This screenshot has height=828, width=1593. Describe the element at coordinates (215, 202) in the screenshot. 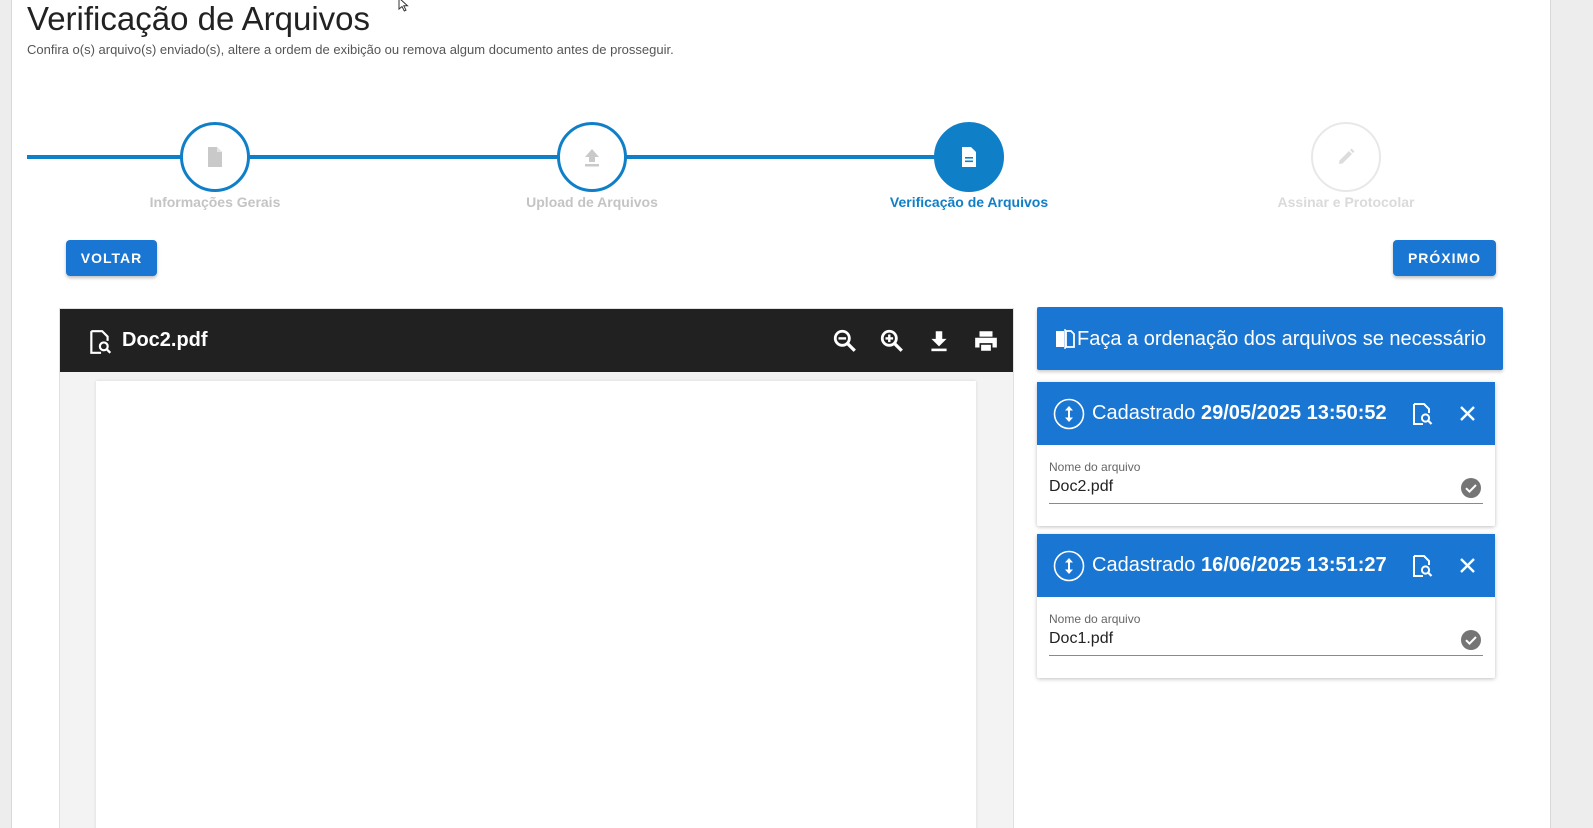

I see `step-label: Informações Gerais` at that location.